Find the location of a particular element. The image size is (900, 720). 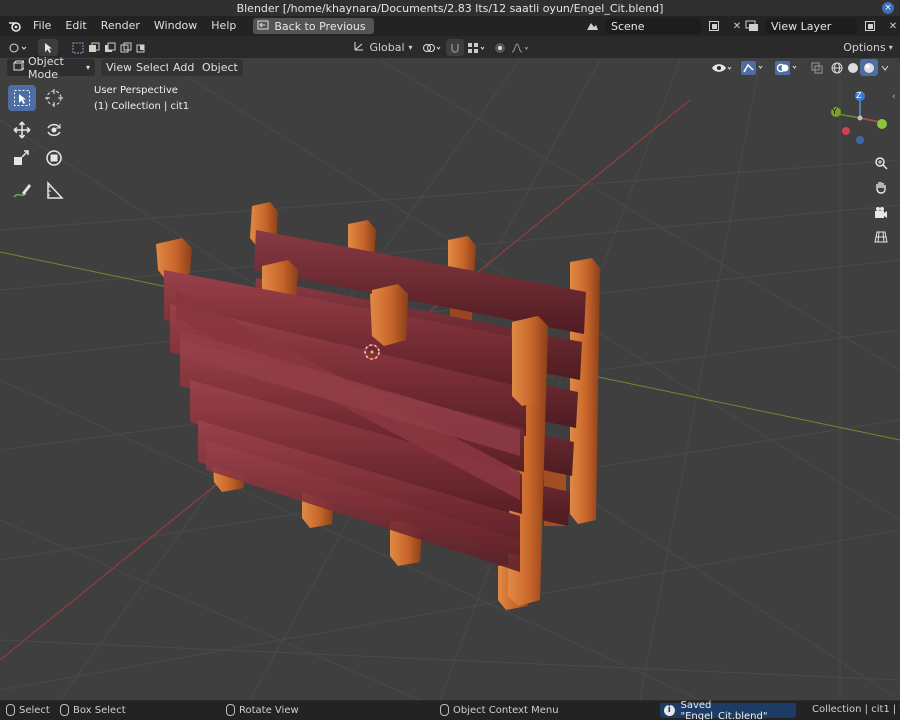

mode-new-icon is located at coordinates (78, 47).